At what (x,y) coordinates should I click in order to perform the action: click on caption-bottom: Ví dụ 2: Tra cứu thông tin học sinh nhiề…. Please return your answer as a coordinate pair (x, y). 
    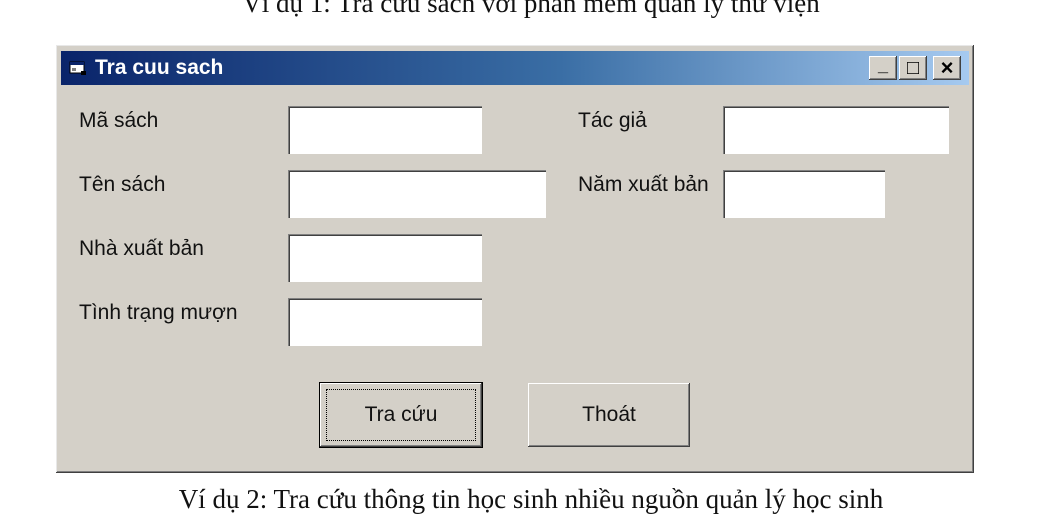
    Looking at the image, I should click on (531, 499).